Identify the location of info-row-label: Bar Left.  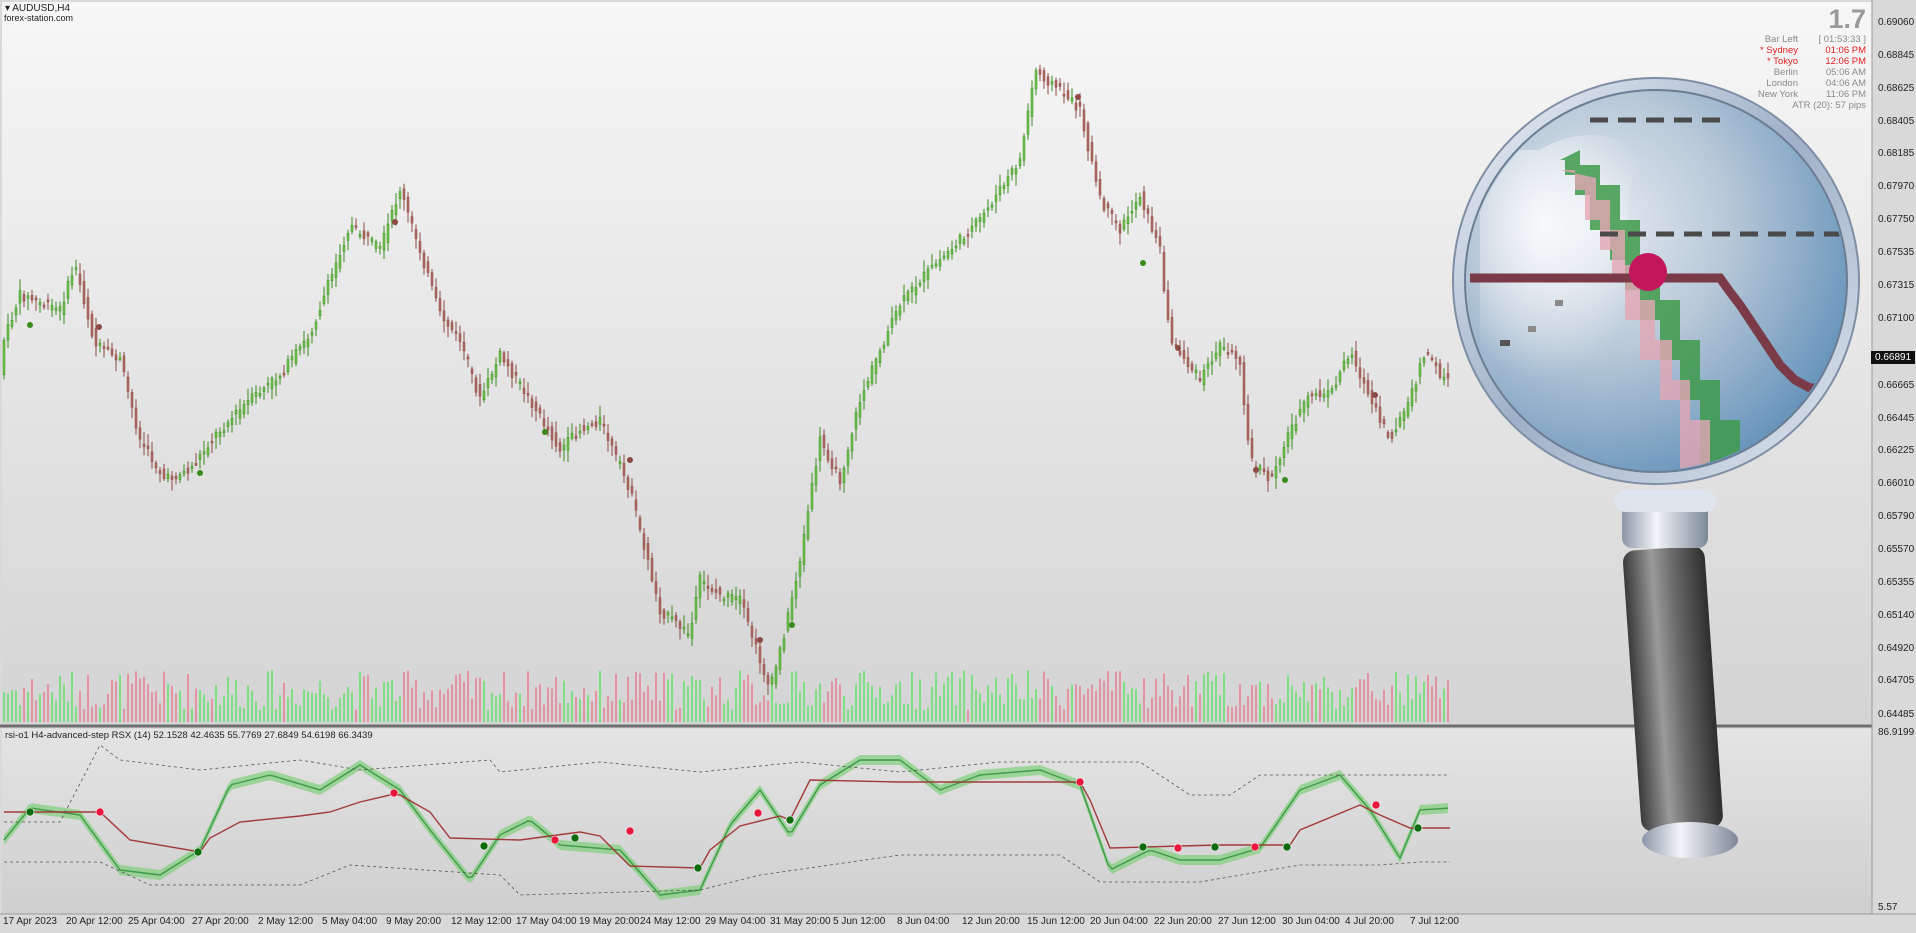
(1781, 39).